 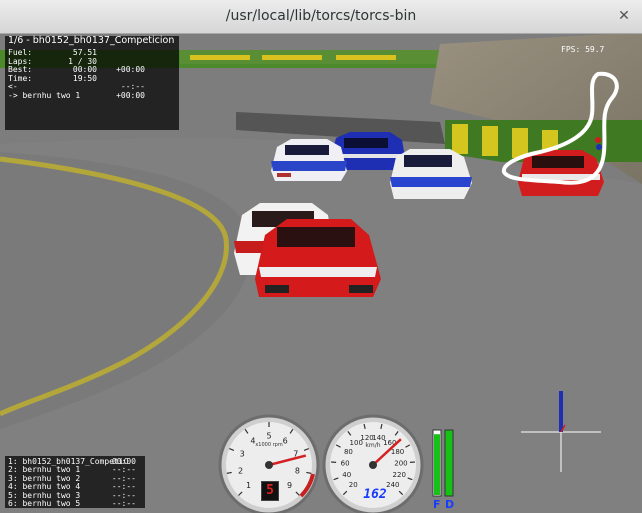 What do you see at coordinates (318, 258) in the screenshot?
I see `car-red-front` at bounding box center [318, 258].